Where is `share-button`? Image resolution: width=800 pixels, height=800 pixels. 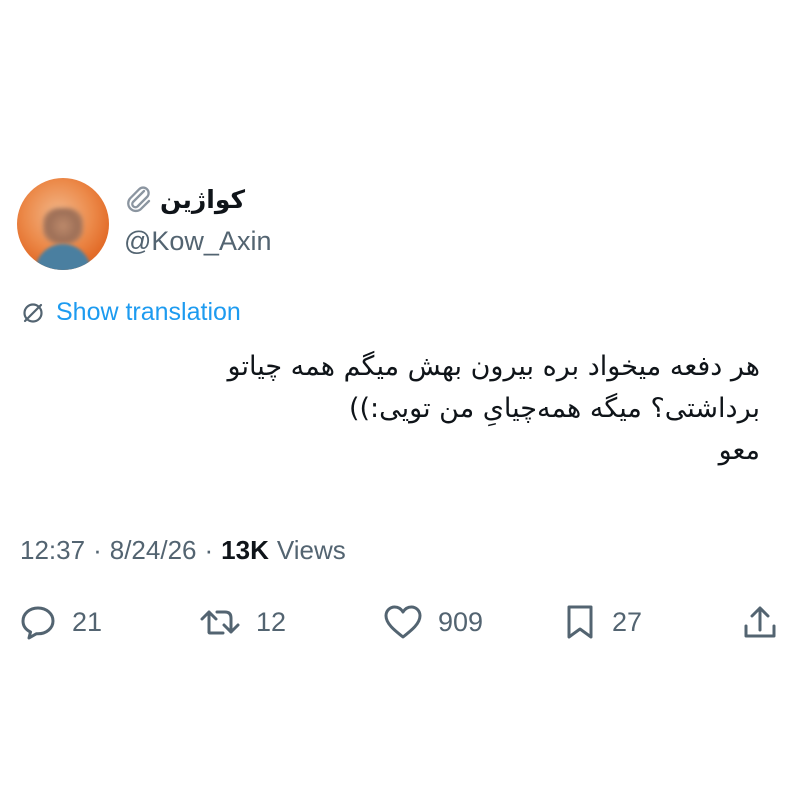 share-button is located at coordinates (760, 622).